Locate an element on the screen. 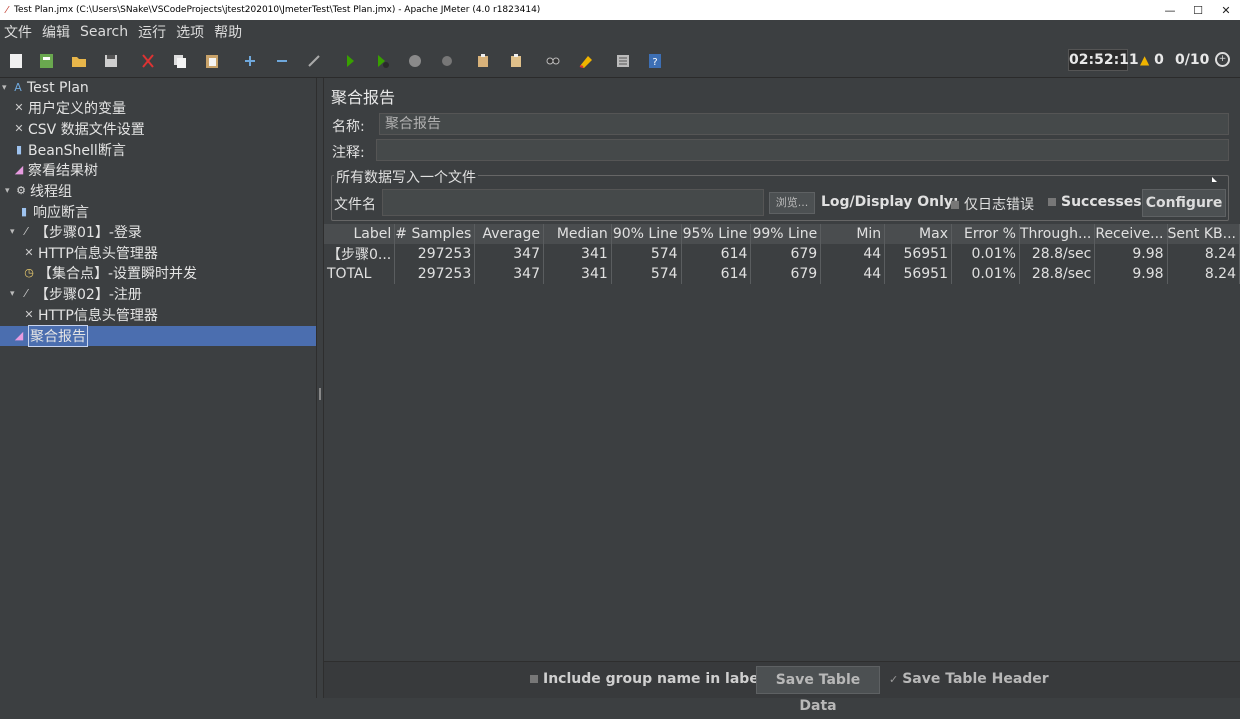 This screenshot has width=1240, height=719. tree-node-rendezvous: ◷ 【集合点】-设置瞬时并发 is located at coordinates (110, 273).